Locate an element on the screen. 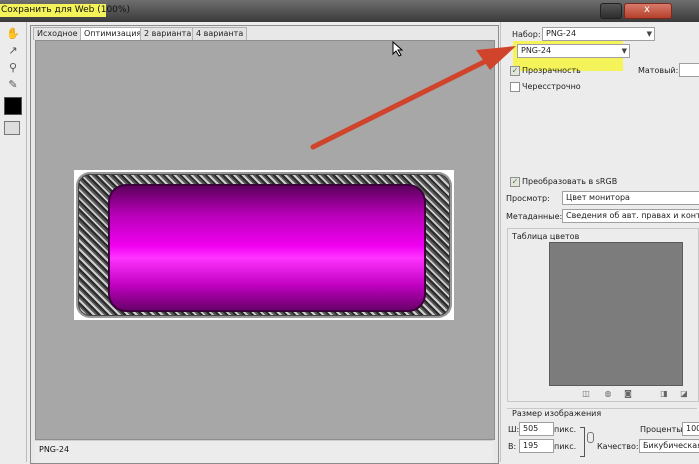 The image size is (699, 464). preview-status-bar: PNG-24 is located at coordinates (264, 451).